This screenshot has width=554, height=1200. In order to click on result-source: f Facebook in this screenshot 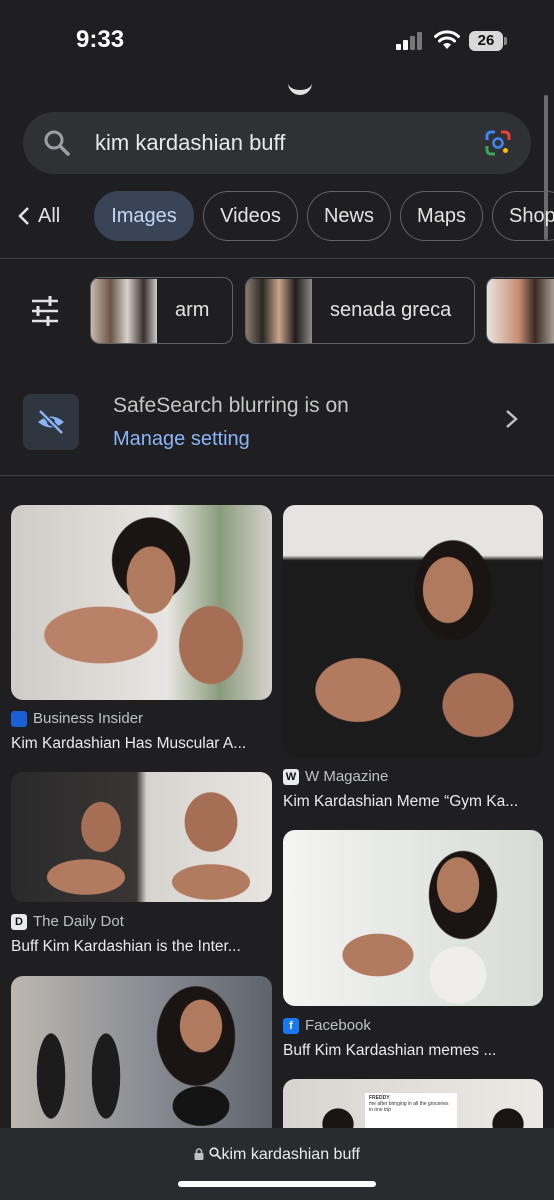, I will do `click(327, 1025)`.